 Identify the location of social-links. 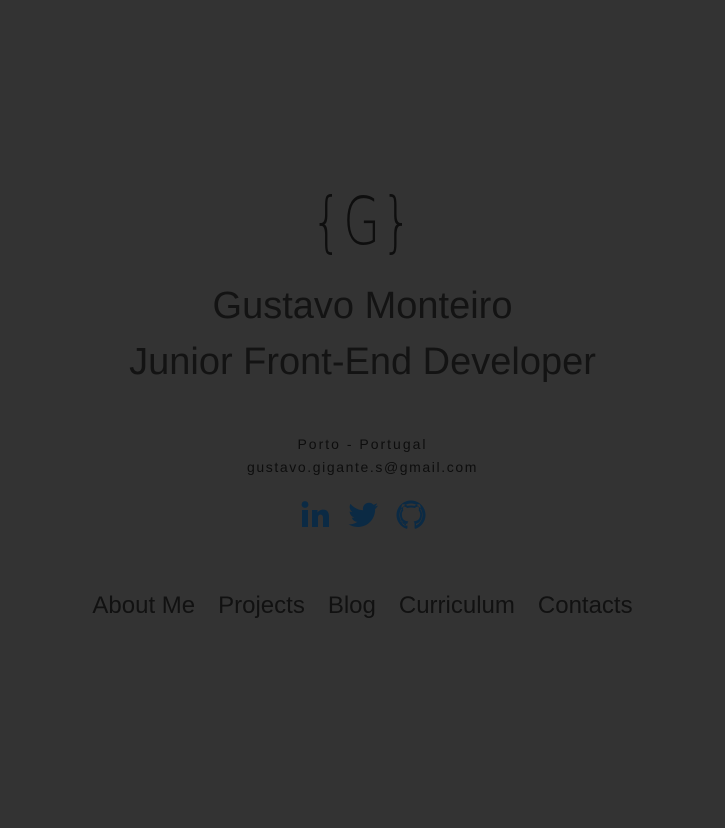
(362, 515).